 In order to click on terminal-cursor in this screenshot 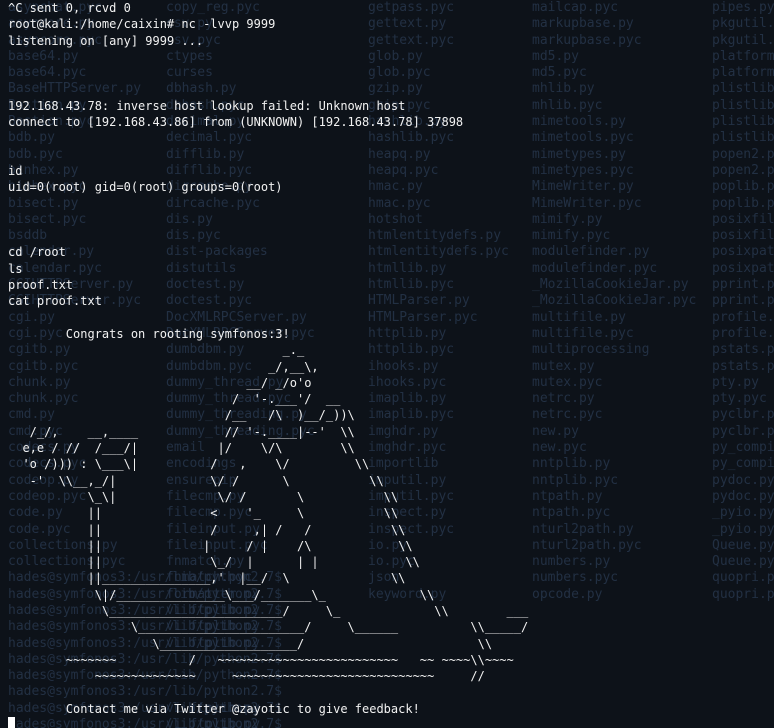, I will do `click(11, 722)`.